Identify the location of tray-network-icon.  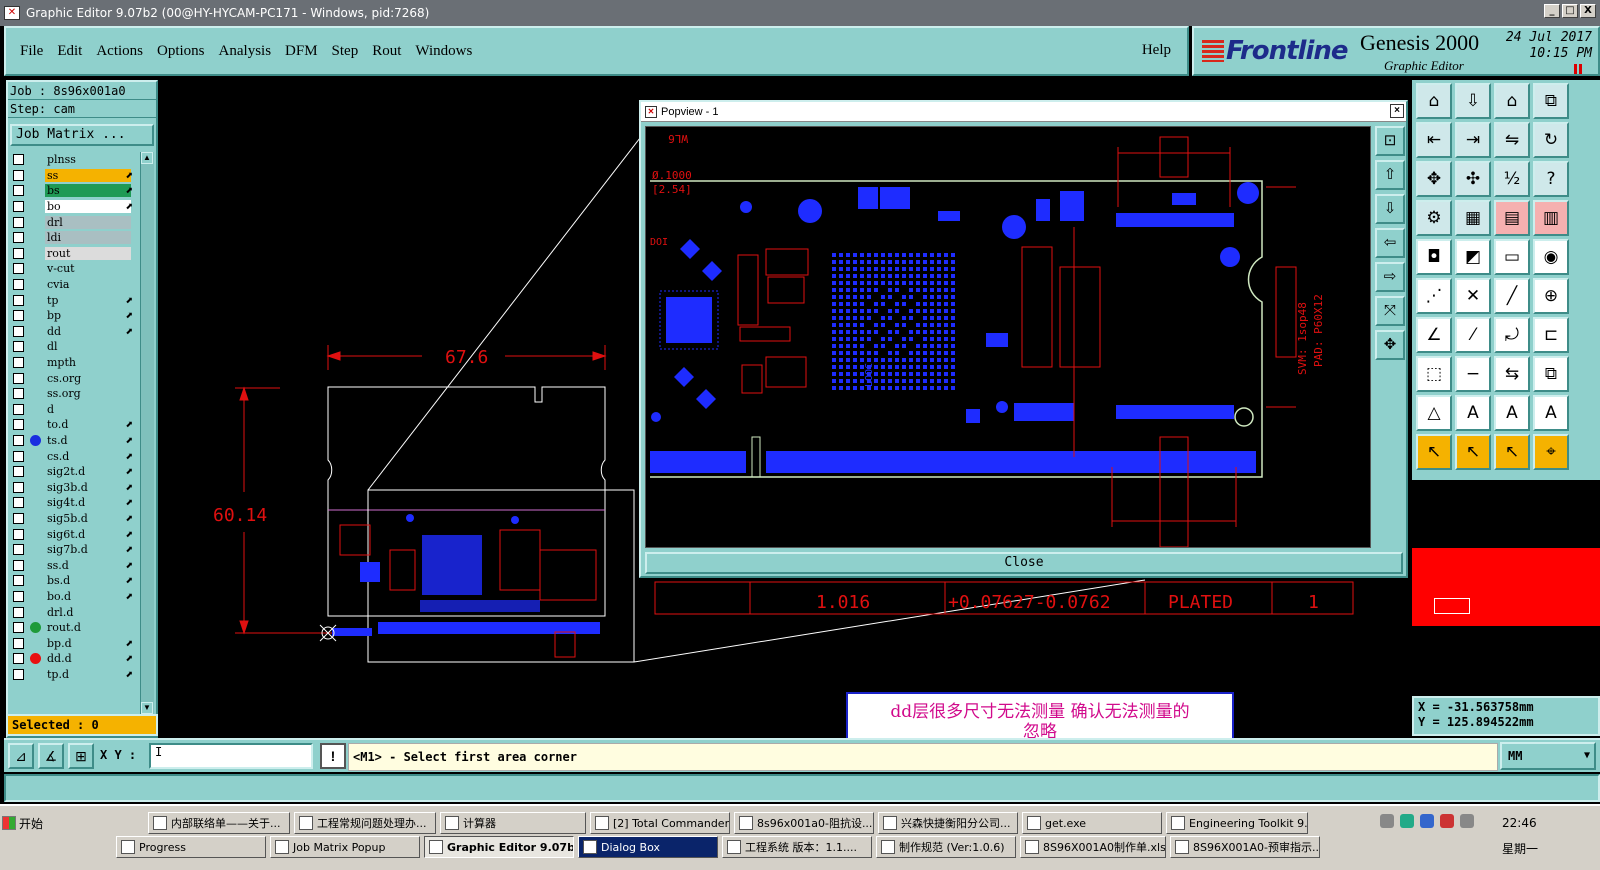
(1407, 821).